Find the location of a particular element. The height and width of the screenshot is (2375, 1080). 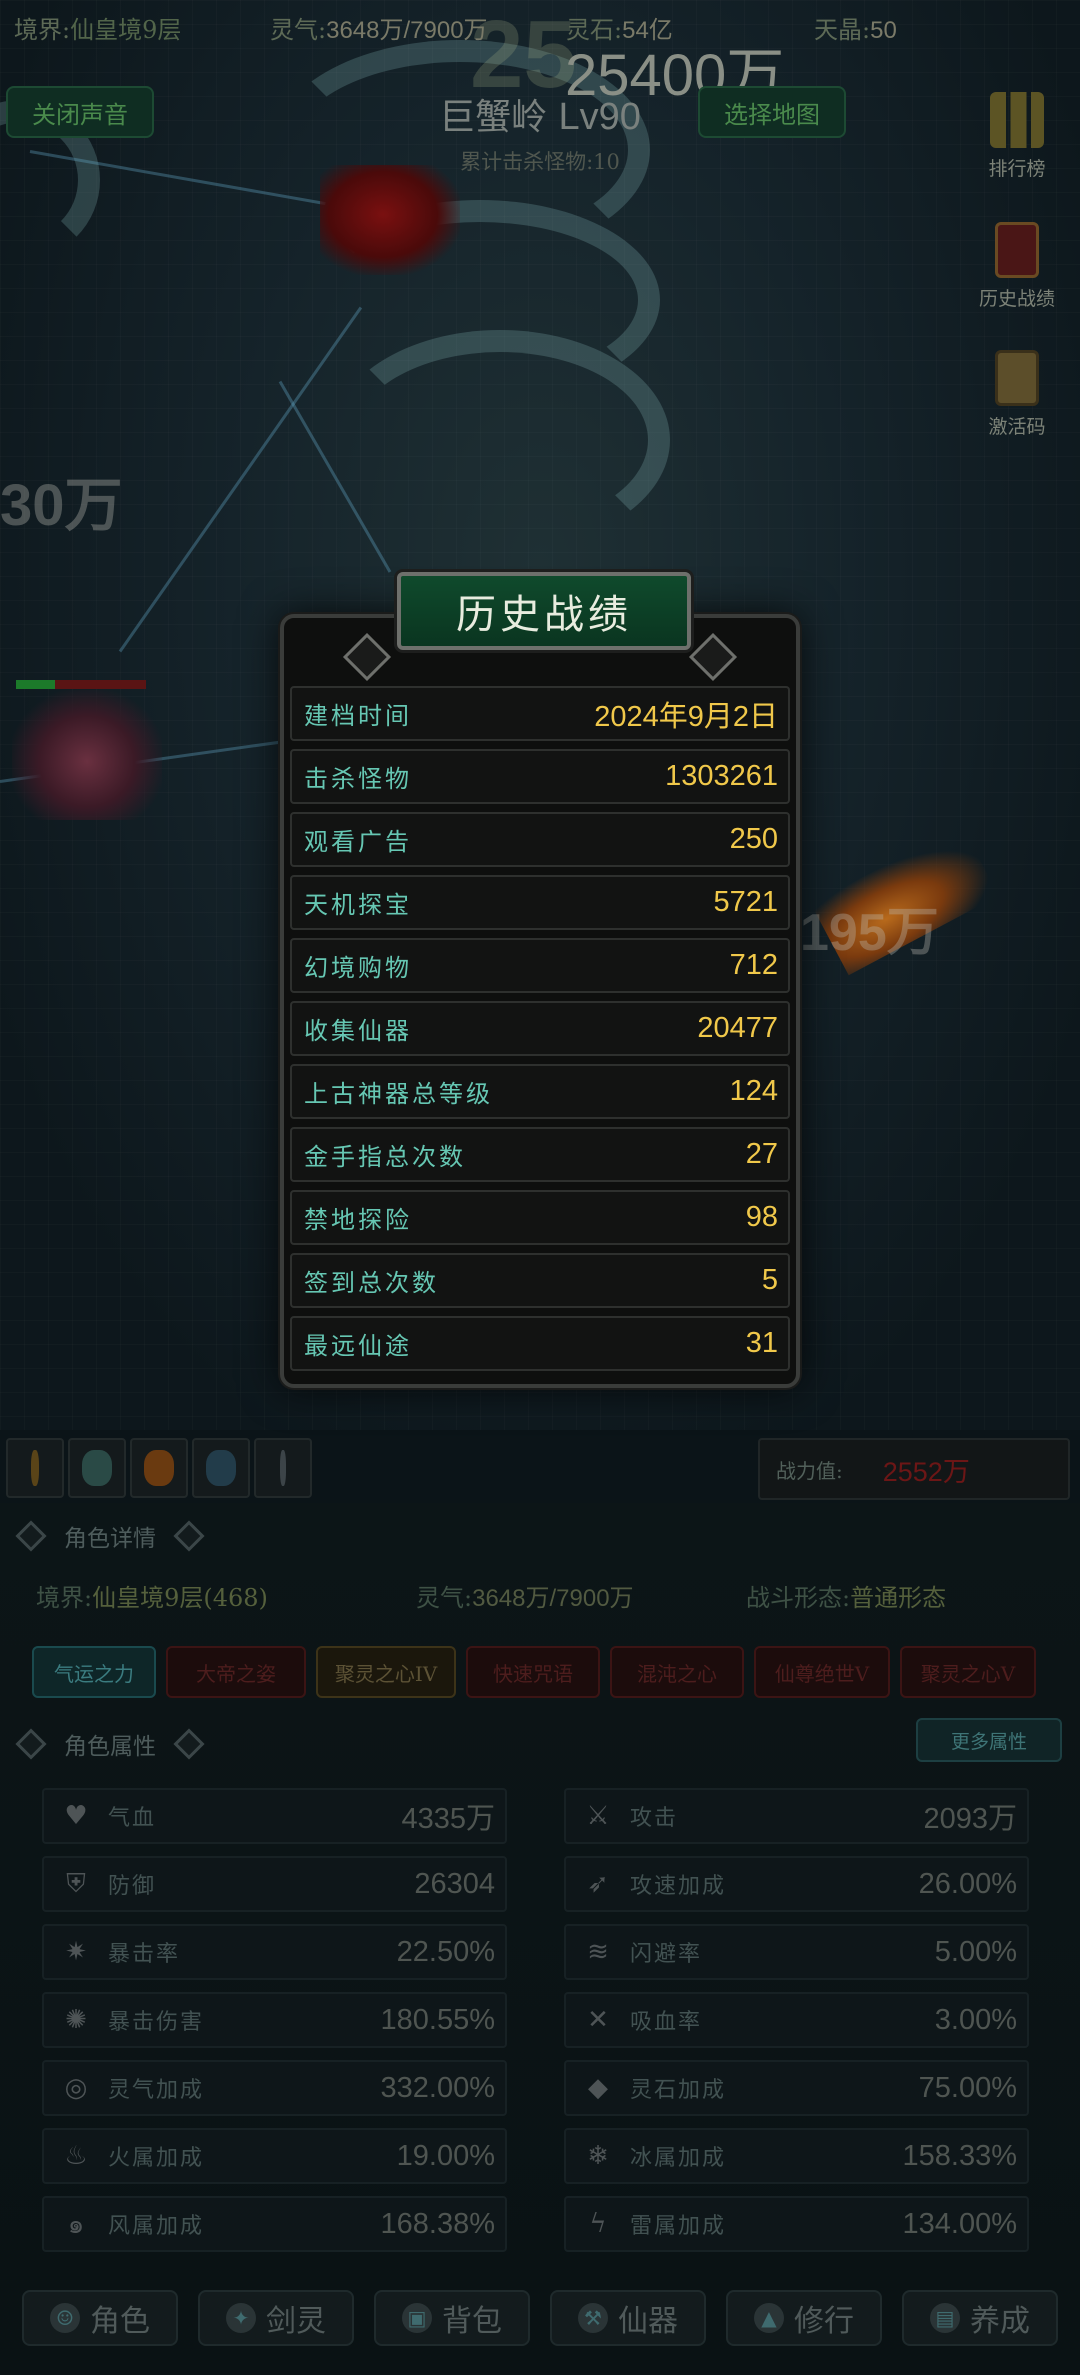

attribute-label: 攻击 is located at coordinates (654, 1818).